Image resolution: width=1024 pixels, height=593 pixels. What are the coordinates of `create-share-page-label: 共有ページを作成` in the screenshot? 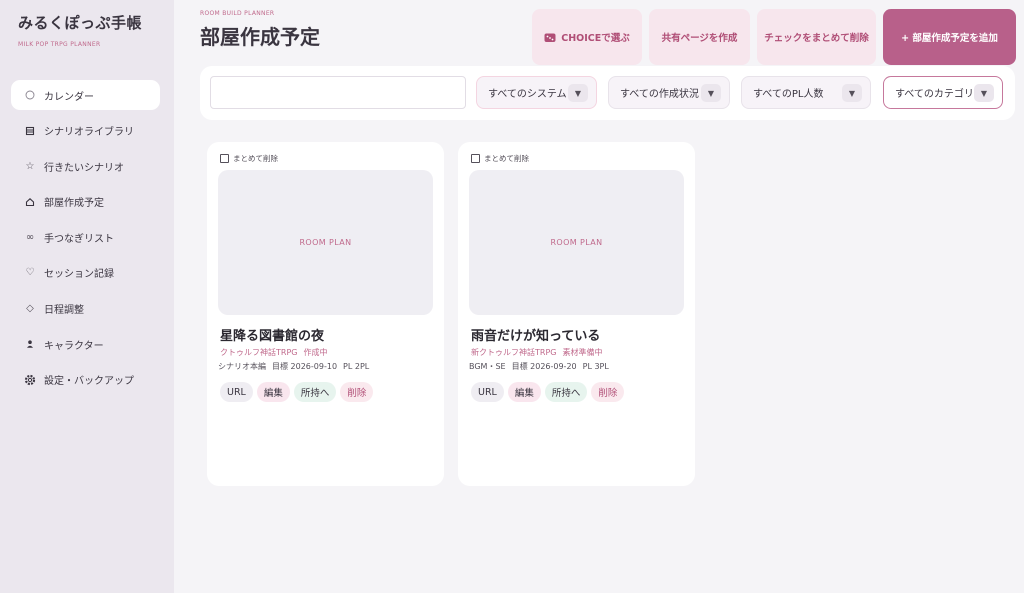 It's located at (699, 38).